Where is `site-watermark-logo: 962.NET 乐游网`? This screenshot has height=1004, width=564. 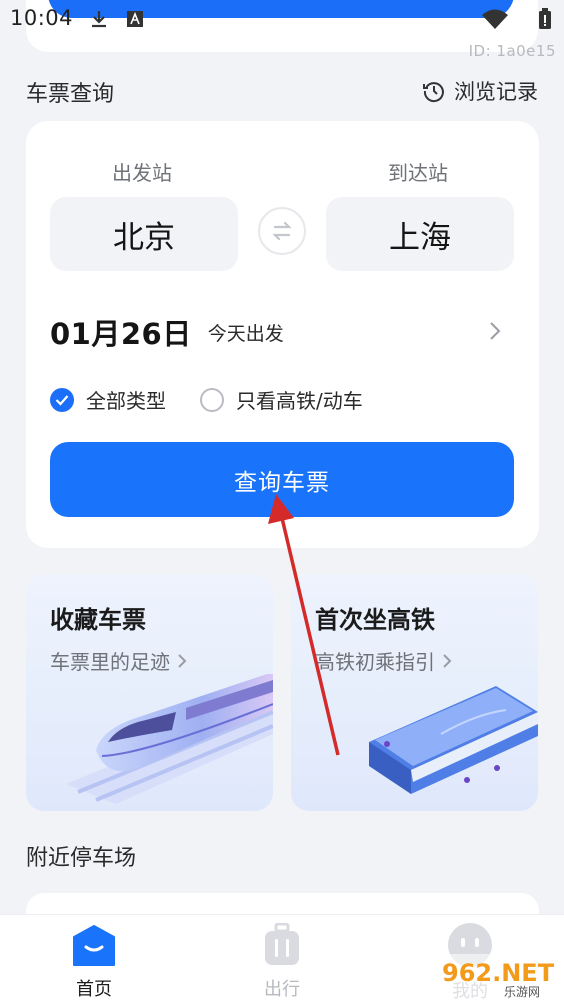 site-watermark-logo: 962.NET 乐游网 is located at coordinates (497, 977).